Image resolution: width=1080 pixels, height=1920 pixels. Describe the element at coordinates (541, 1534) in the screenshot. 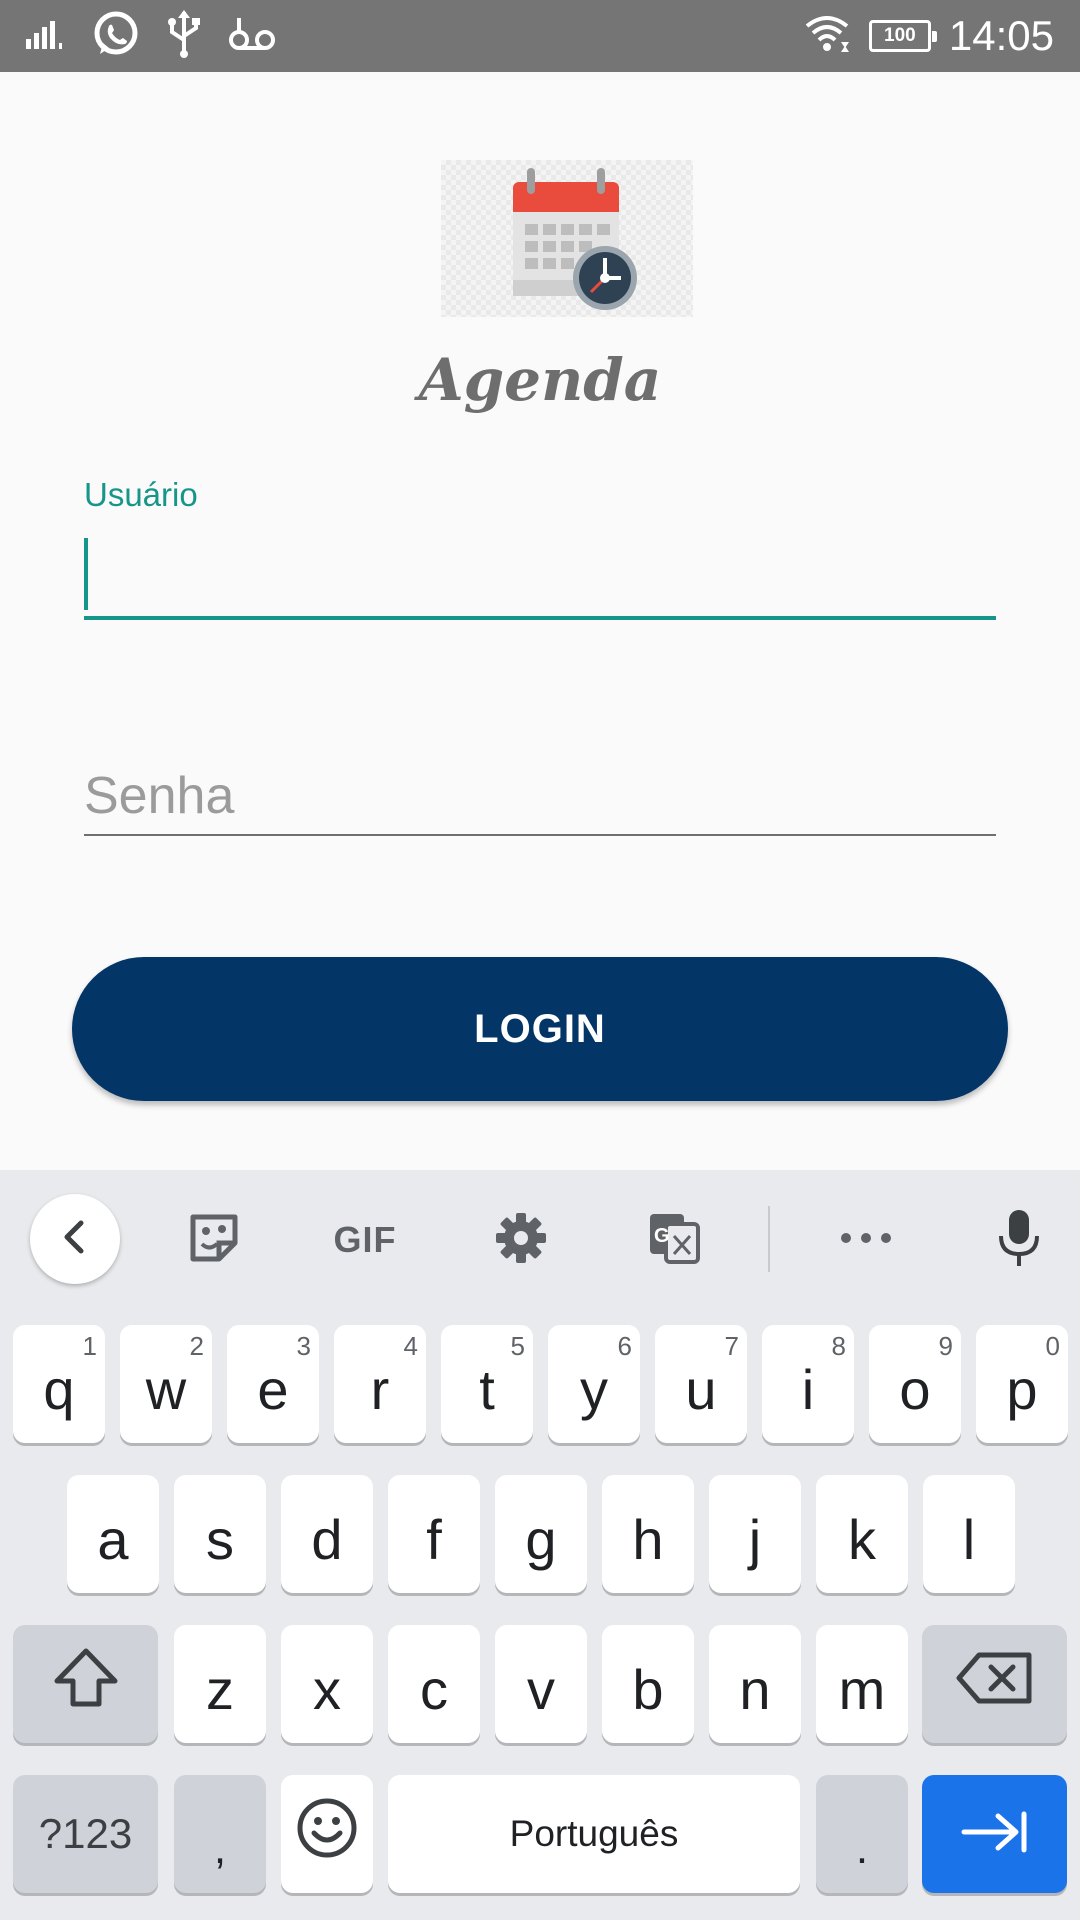

I see `key-g: g` at that location.